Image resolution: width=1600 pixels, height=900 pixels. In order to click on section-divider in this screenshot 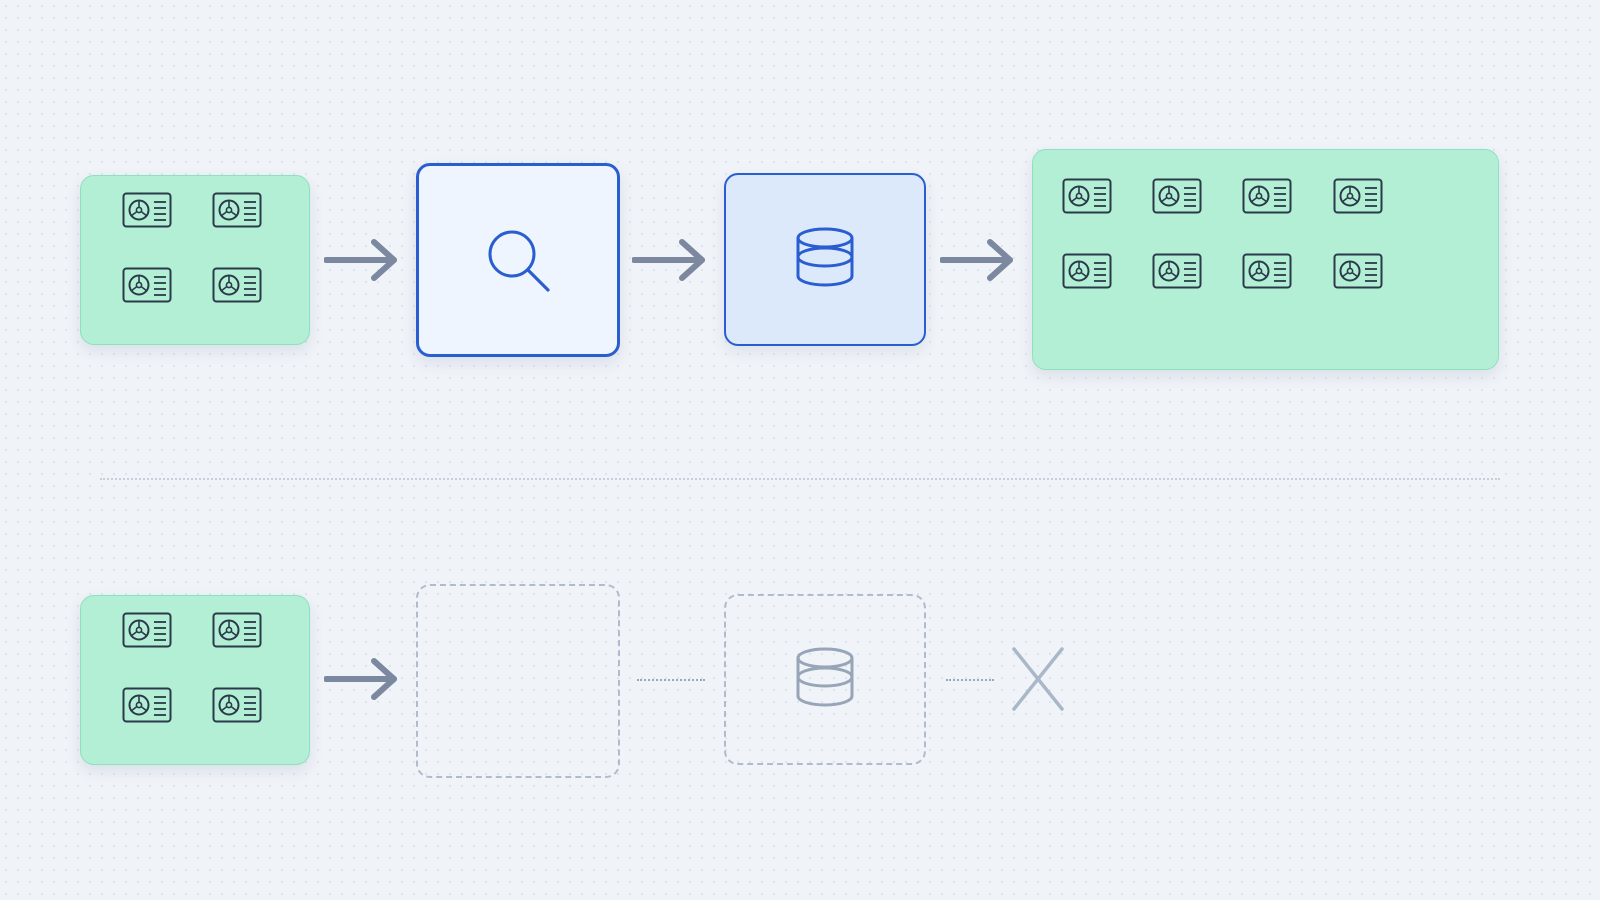, I will do `click(800, 479)`.